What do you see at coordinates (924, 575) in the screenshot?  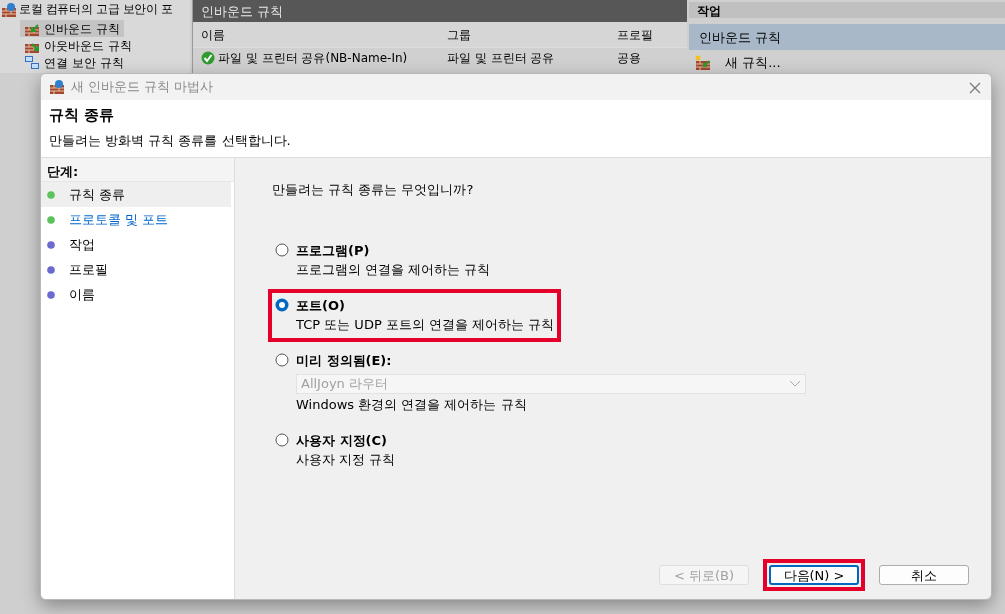 I see `wizard-button: 취소` at bounding box center [924, 575].